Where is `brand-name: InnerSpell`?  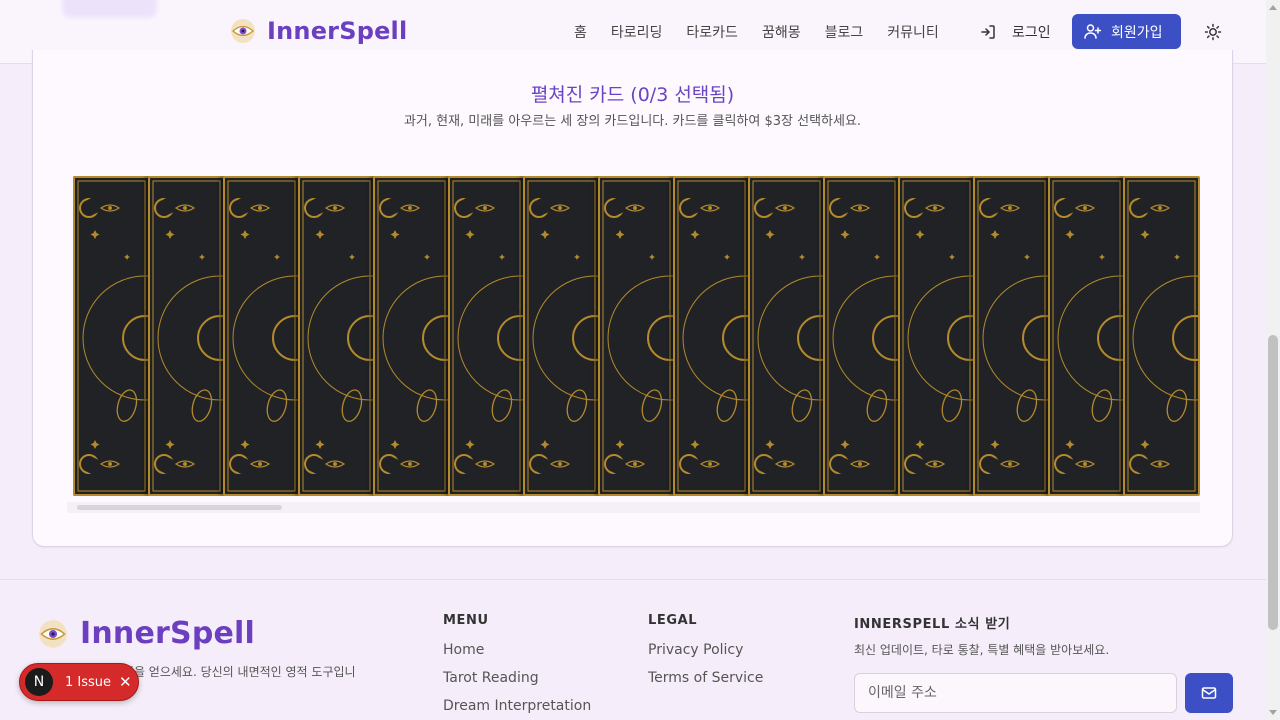
brand-name: InnerSpell is located at coordinates (337, 31).